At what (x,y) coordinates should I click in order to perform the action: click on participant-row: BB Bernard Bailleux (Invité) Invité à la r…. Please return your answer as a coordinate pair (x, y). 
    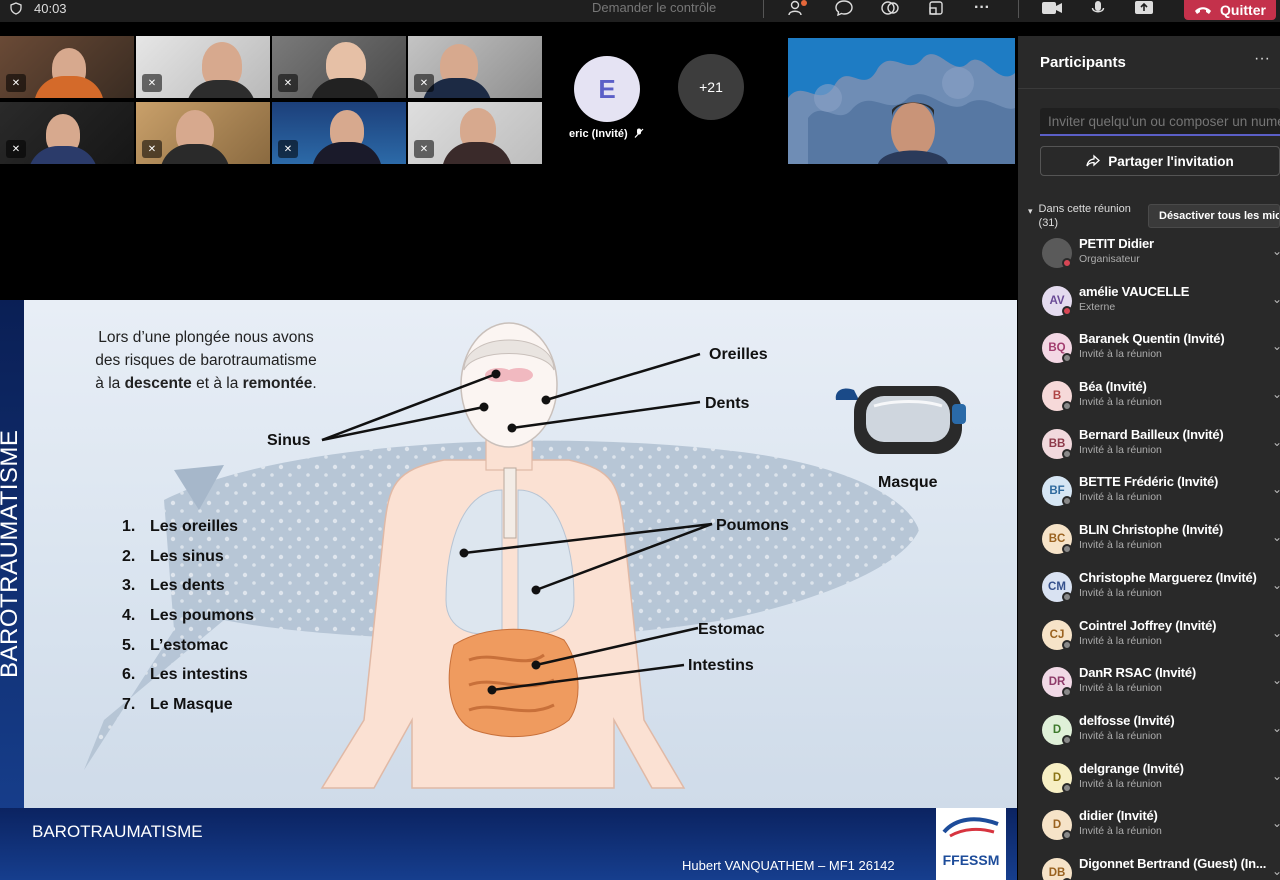
    Looking at the image, I should click on (1149, 447).